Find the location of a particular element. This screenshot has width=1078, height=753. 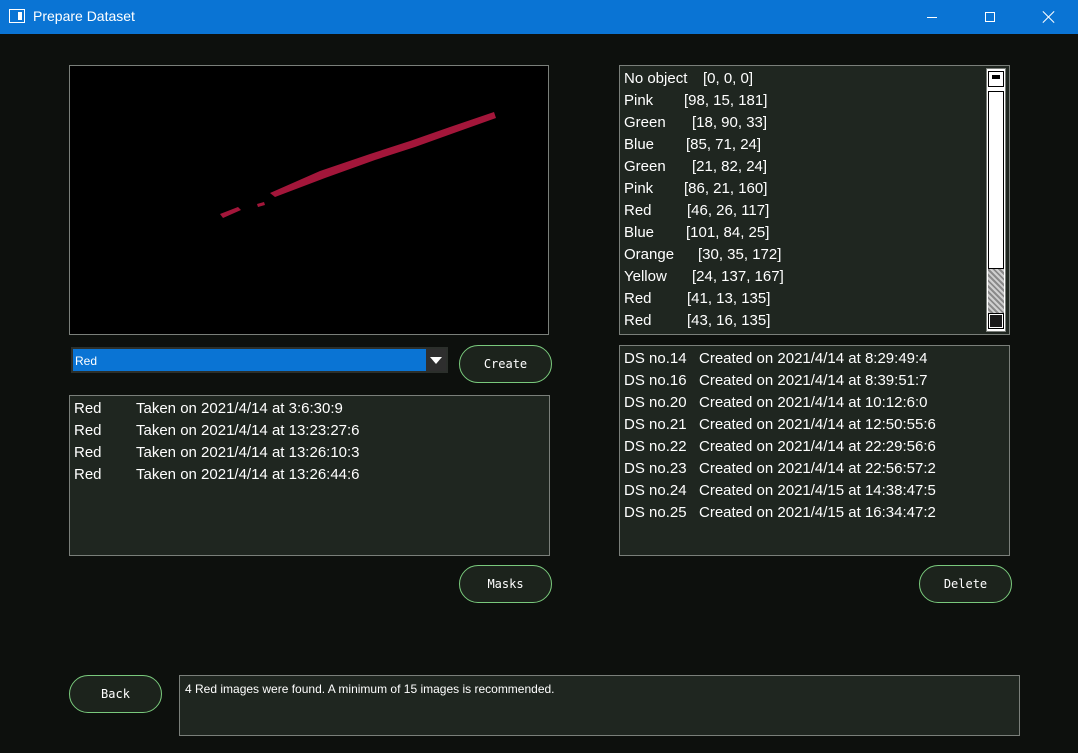

list-item: Pink [86, 21, 160] is located at coordinates (695, 189).